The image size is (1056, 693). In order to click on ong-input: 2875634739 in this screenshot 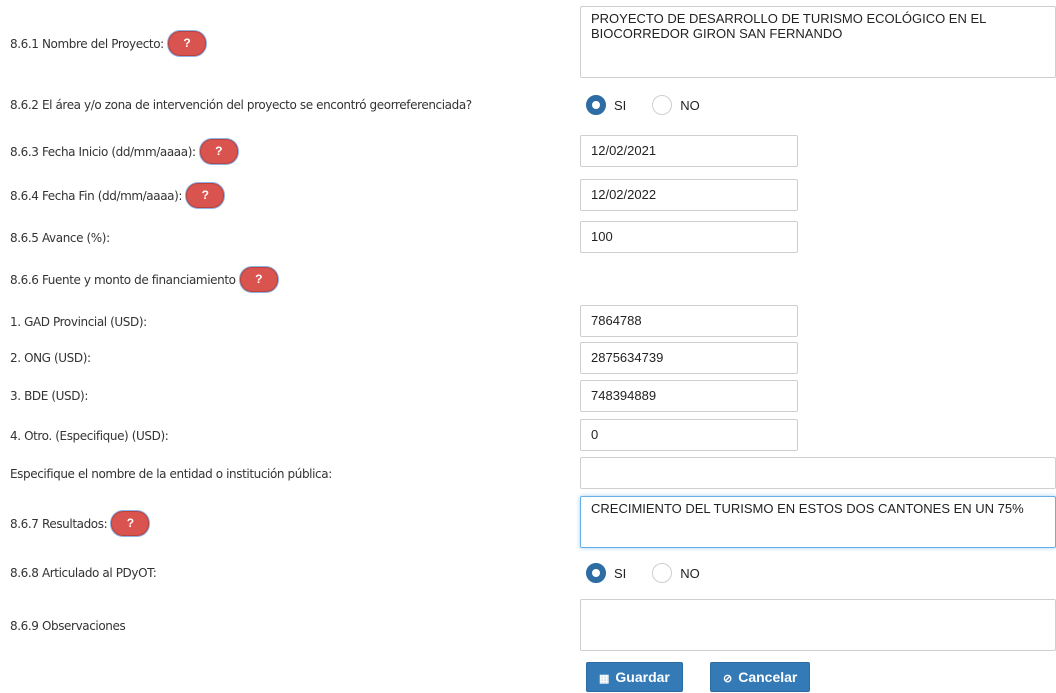, I will do `click(689, 358)`.